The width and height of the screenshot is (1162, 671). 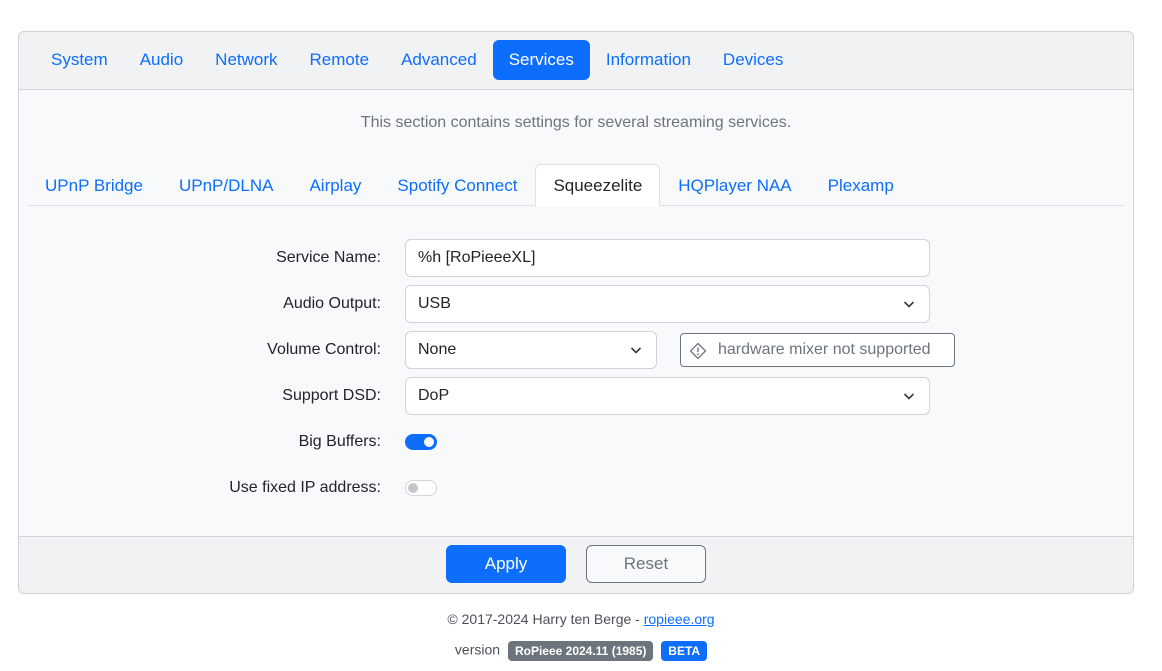 What do you see at coordinates (340, 60) in the screenshot?
I see `tab-remote: Remote` at bounding box center [340, 60].